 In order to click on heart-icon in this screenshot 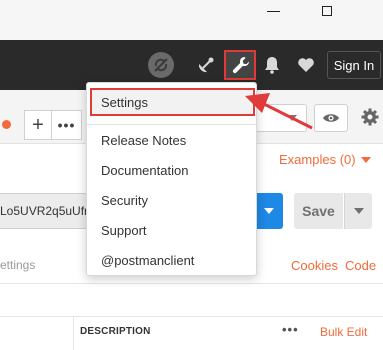, I will do `click(306, 65)`.